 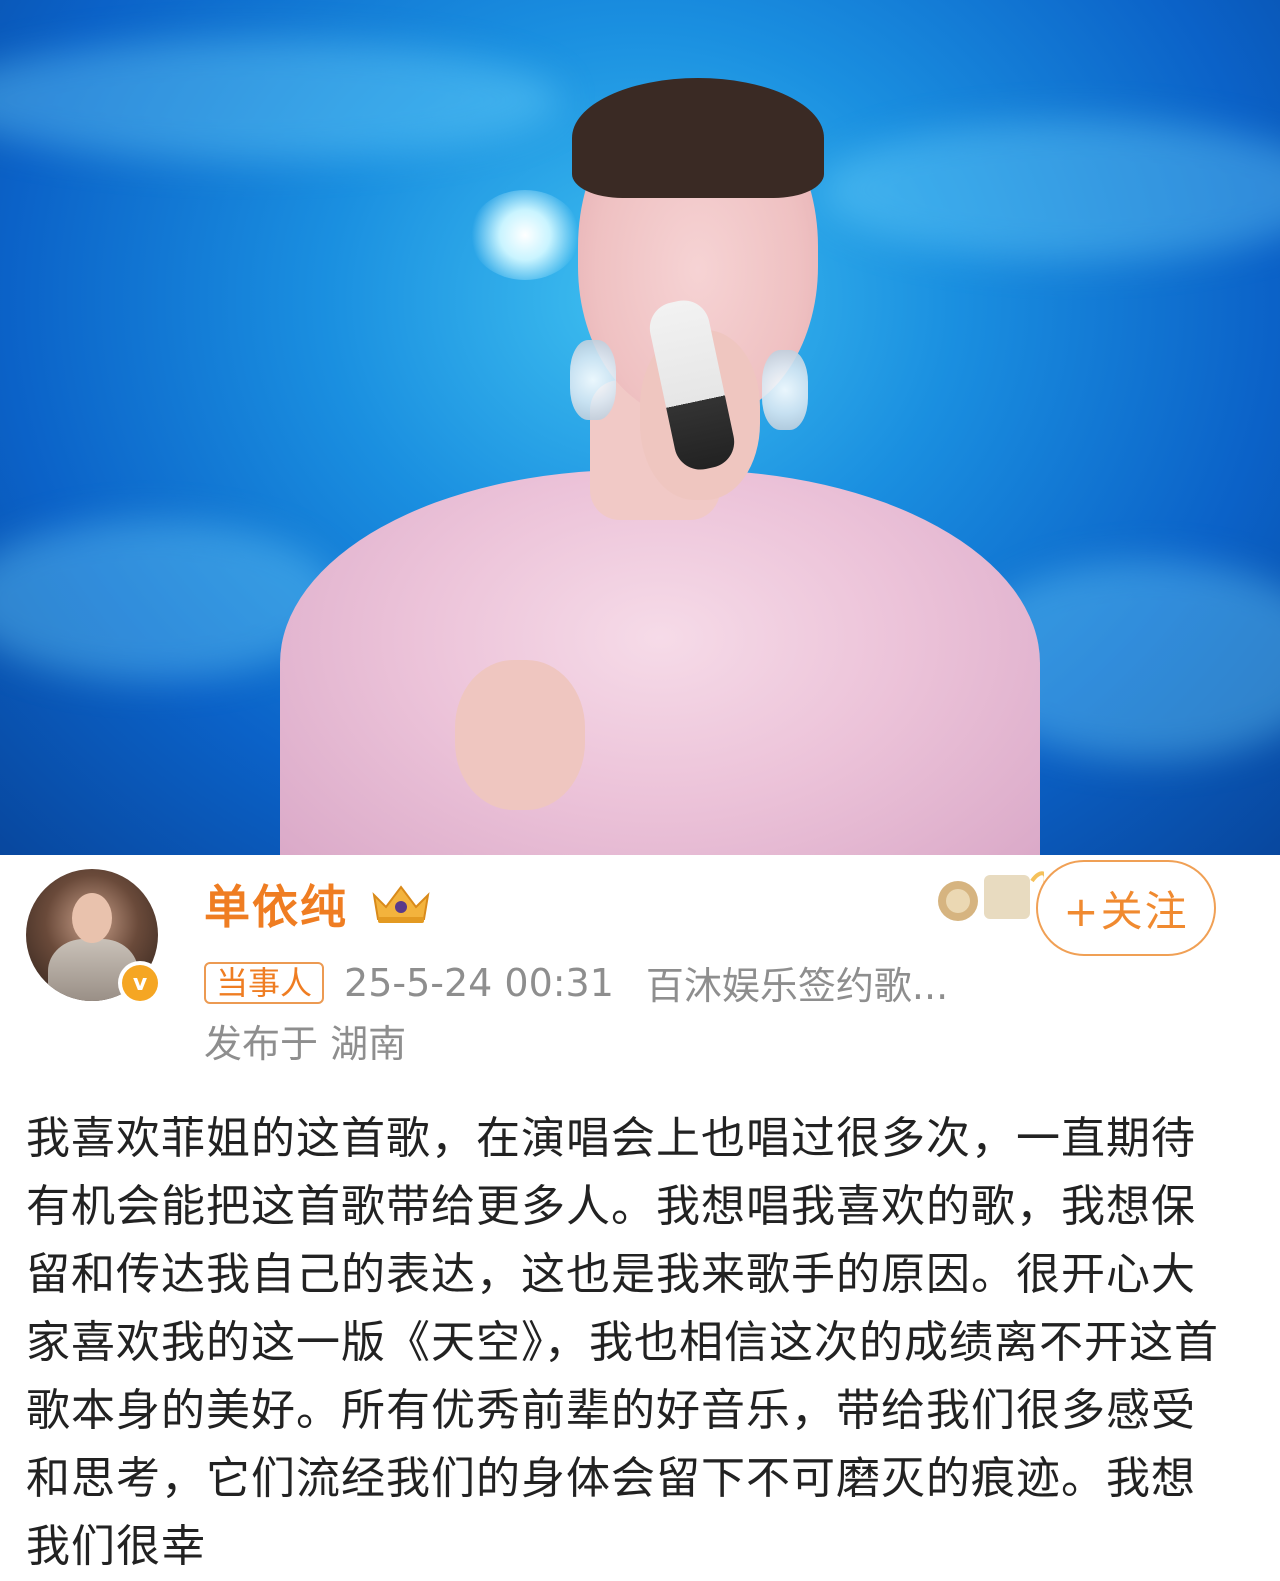 I want to click on verified-badge: v, so click(x=140, y=983).